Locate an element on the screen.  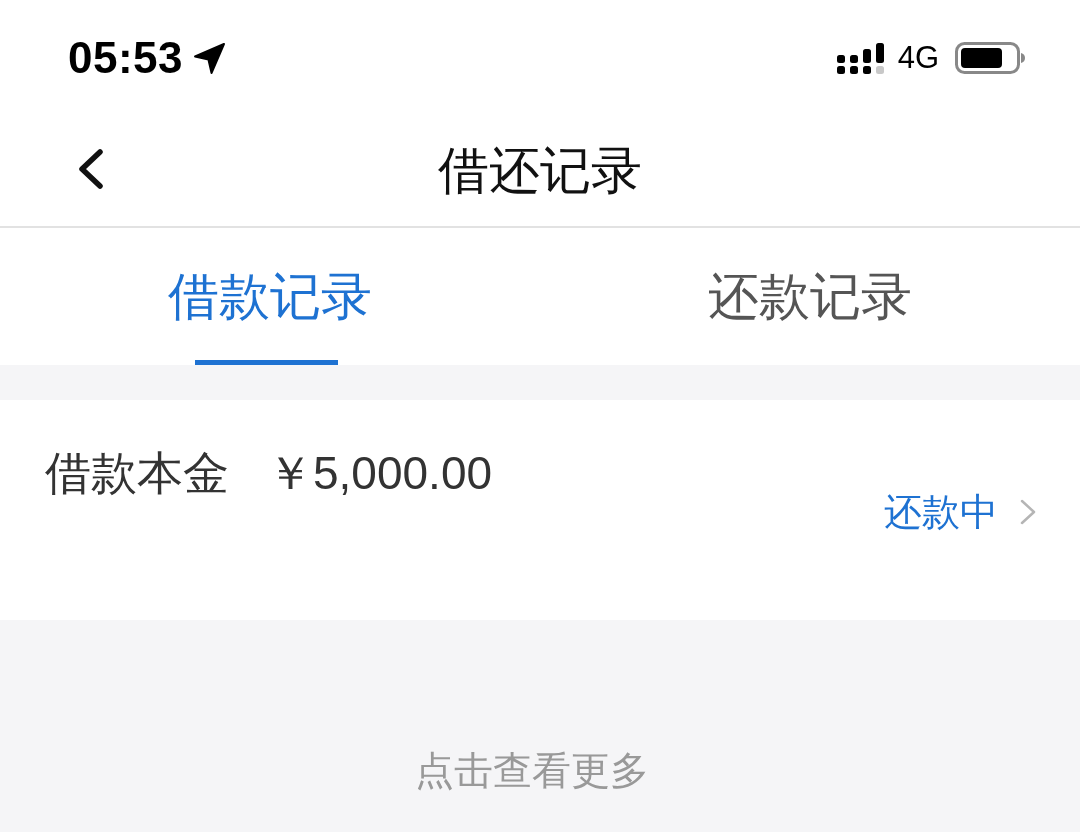
battery-icon is located at coordinates (990, 58).